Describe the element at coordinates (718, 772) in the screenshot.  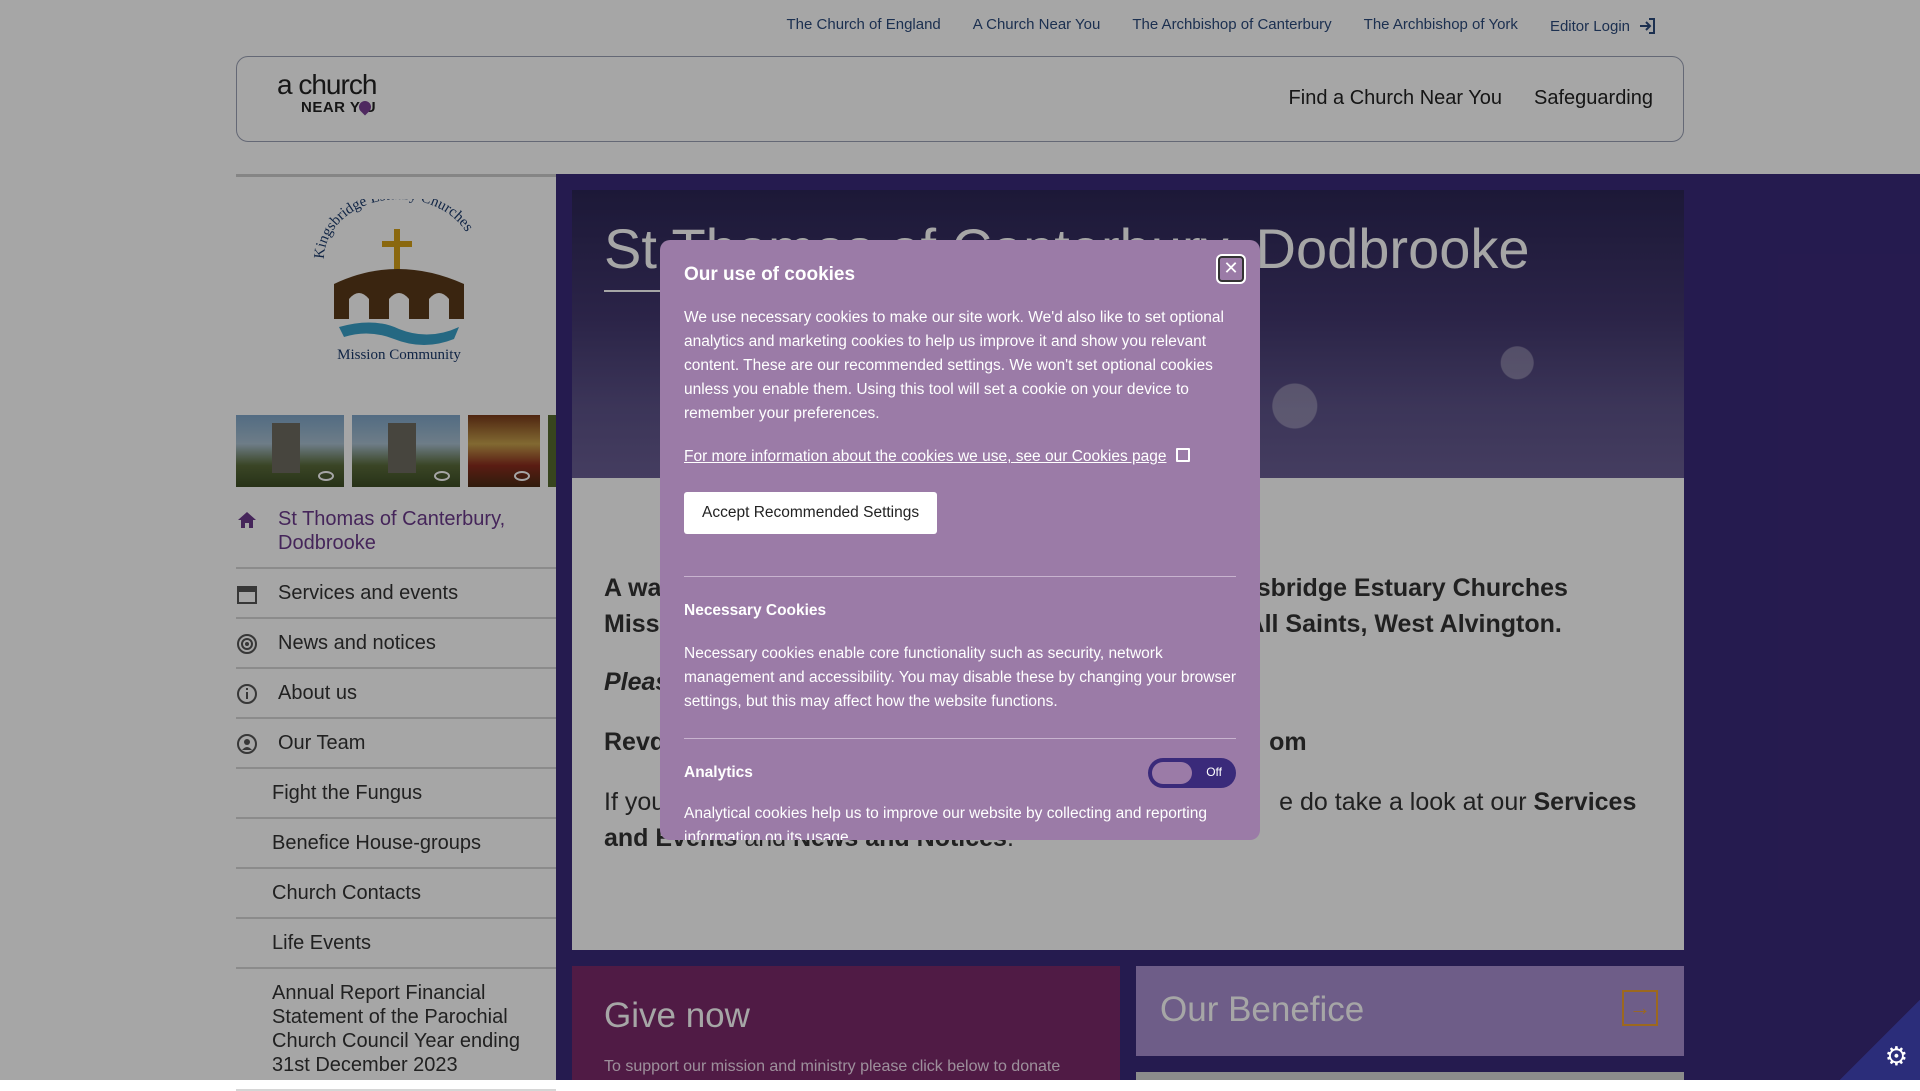
I see `analytics-heading: Analytics` at that location.